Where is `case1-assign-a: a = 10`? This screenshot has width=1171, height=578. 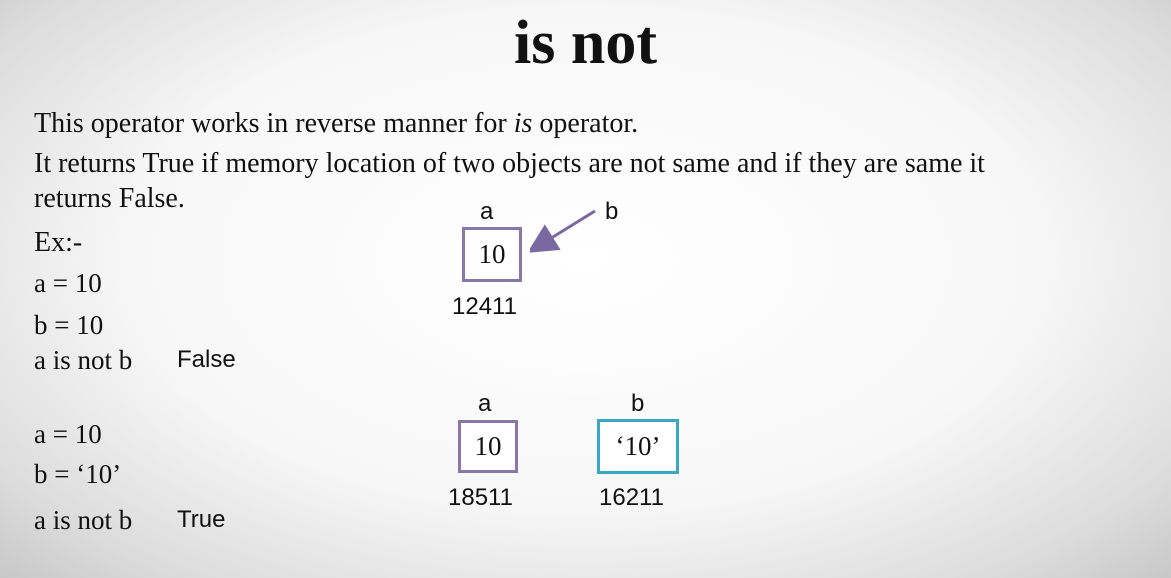
case1-assign-a: a = 10 is located at coordinates (68, 283).